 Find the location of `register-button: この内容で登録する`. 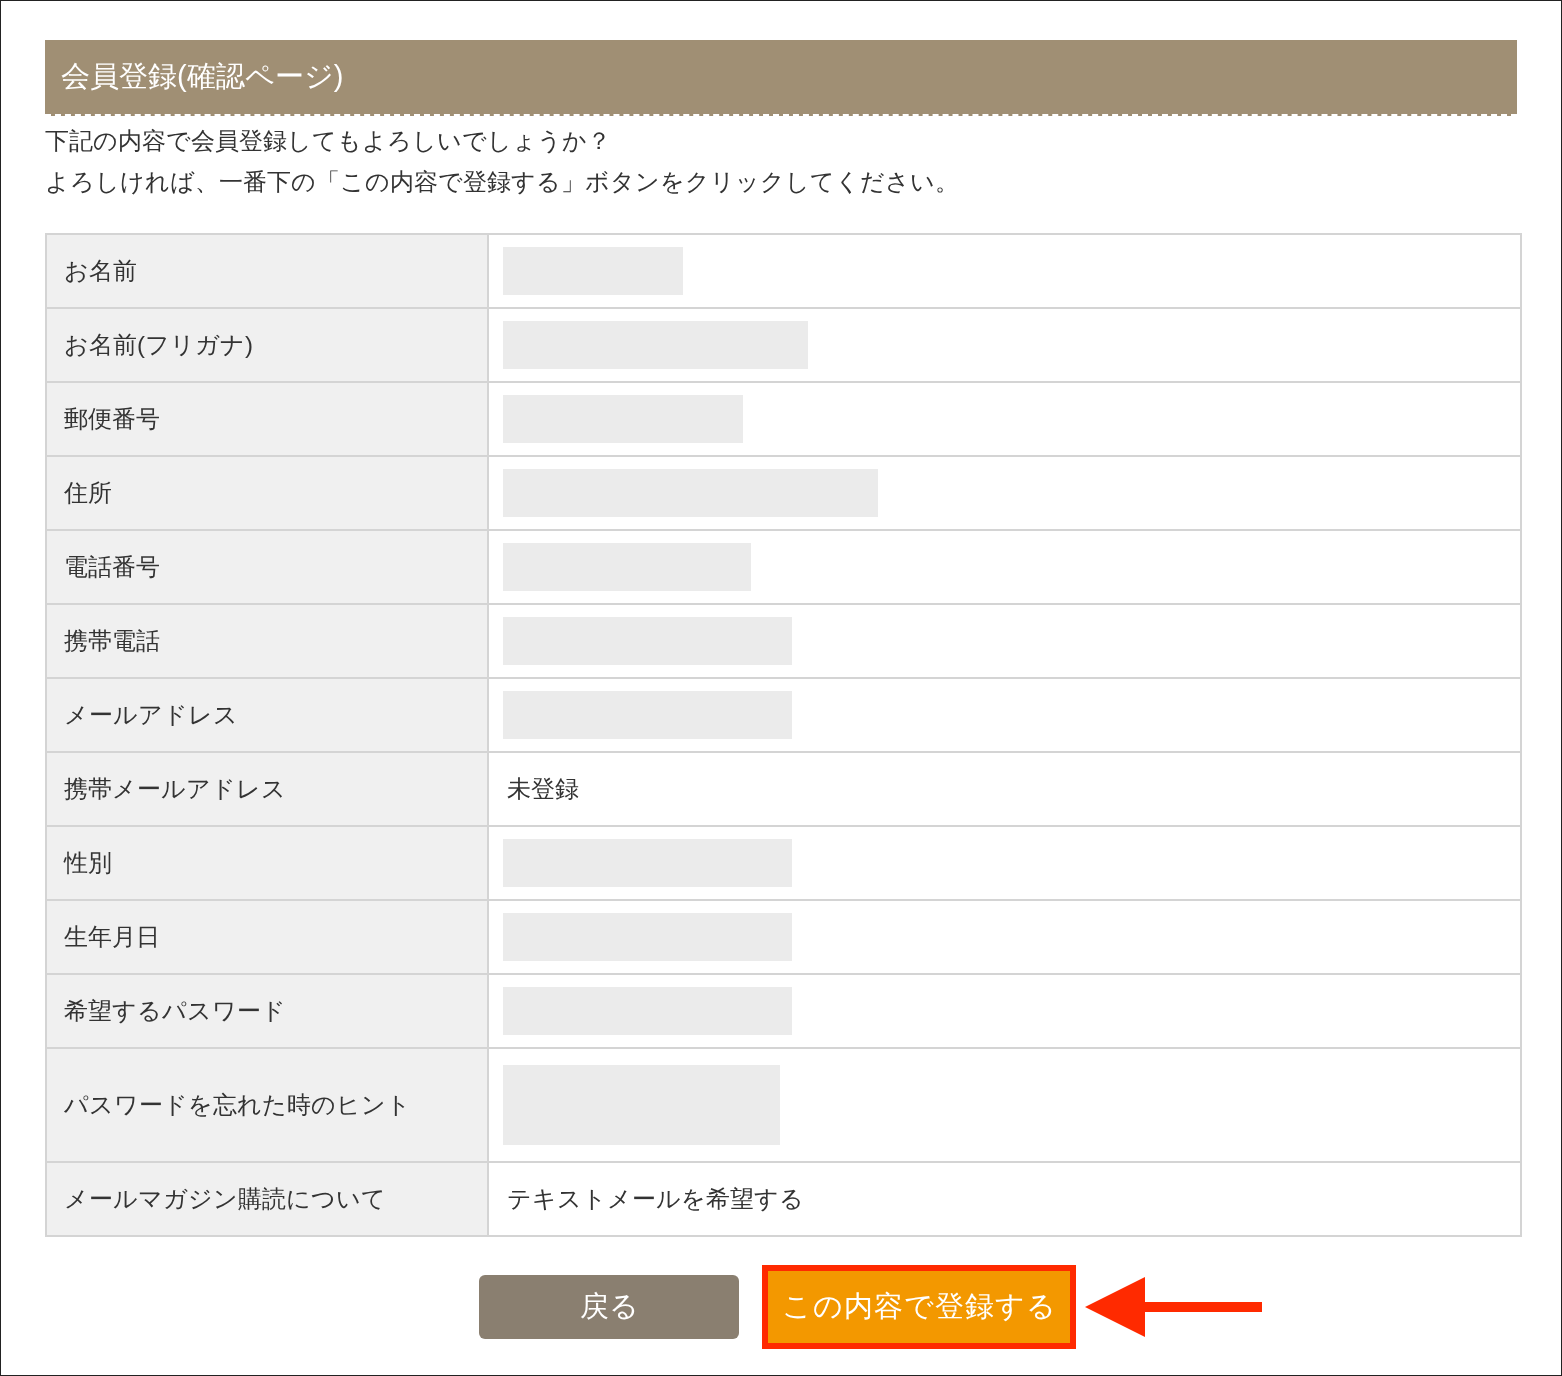

register-button: この内容で登録する is located at coordinates (919, 1307).